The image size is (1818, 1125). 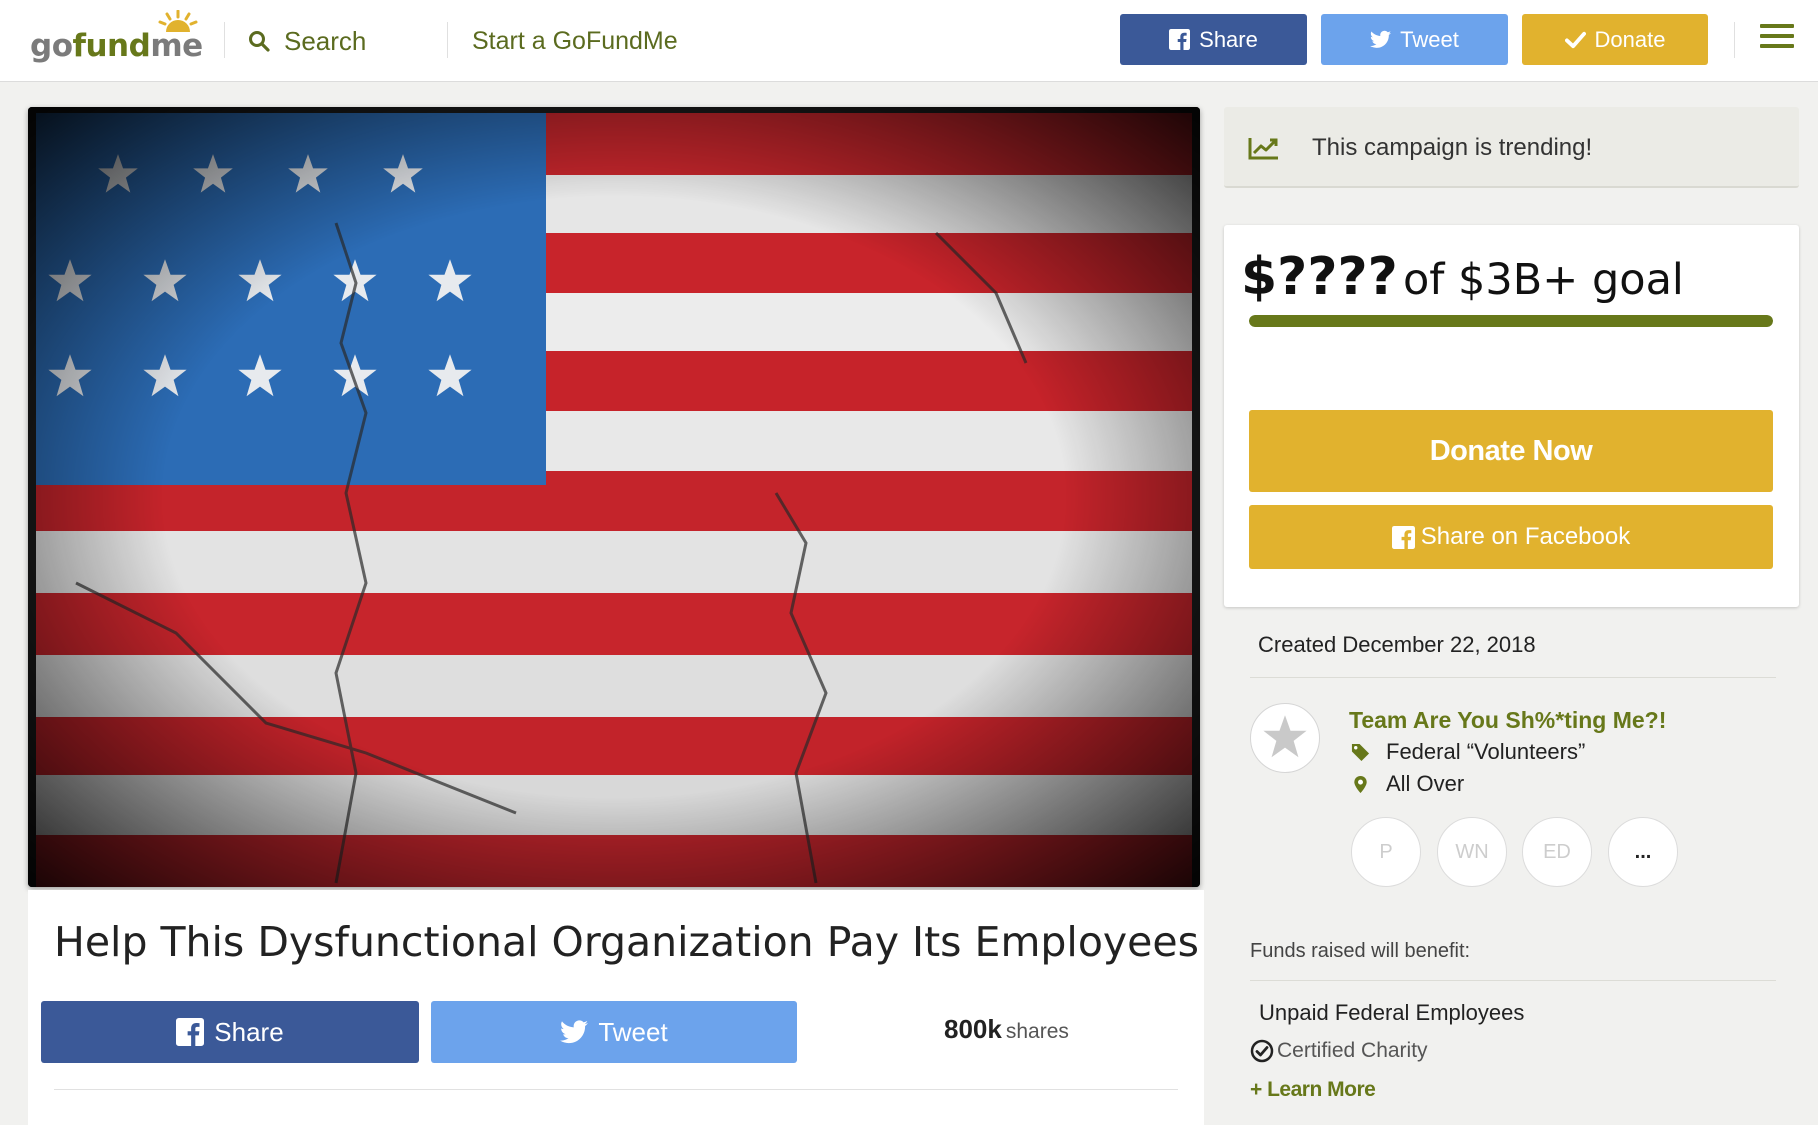 I want to click on header-donate-button: Donate, so click(x=1615, y=39).